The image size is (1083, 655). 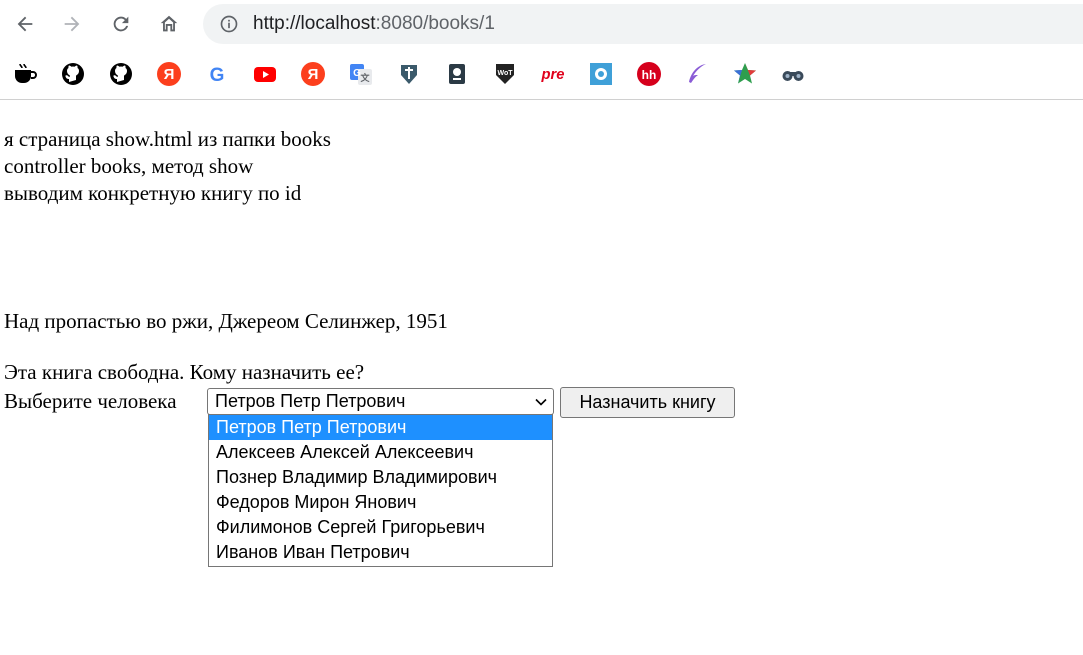 What do you see at coordinates (184, 372) in the screenshot?
I see `book-free-message: Эта книга свободна. Кому назначить ее?` at bounding box center [184, 372].